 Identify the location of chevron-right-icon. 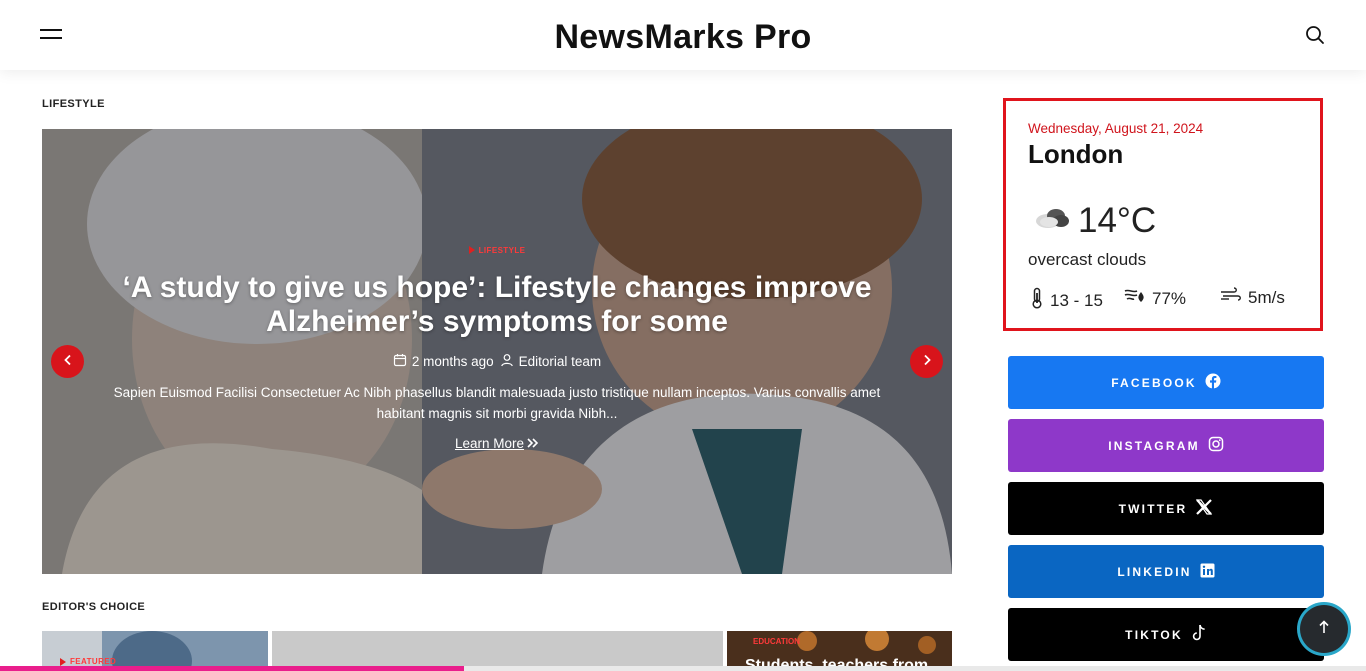
(927, 362).